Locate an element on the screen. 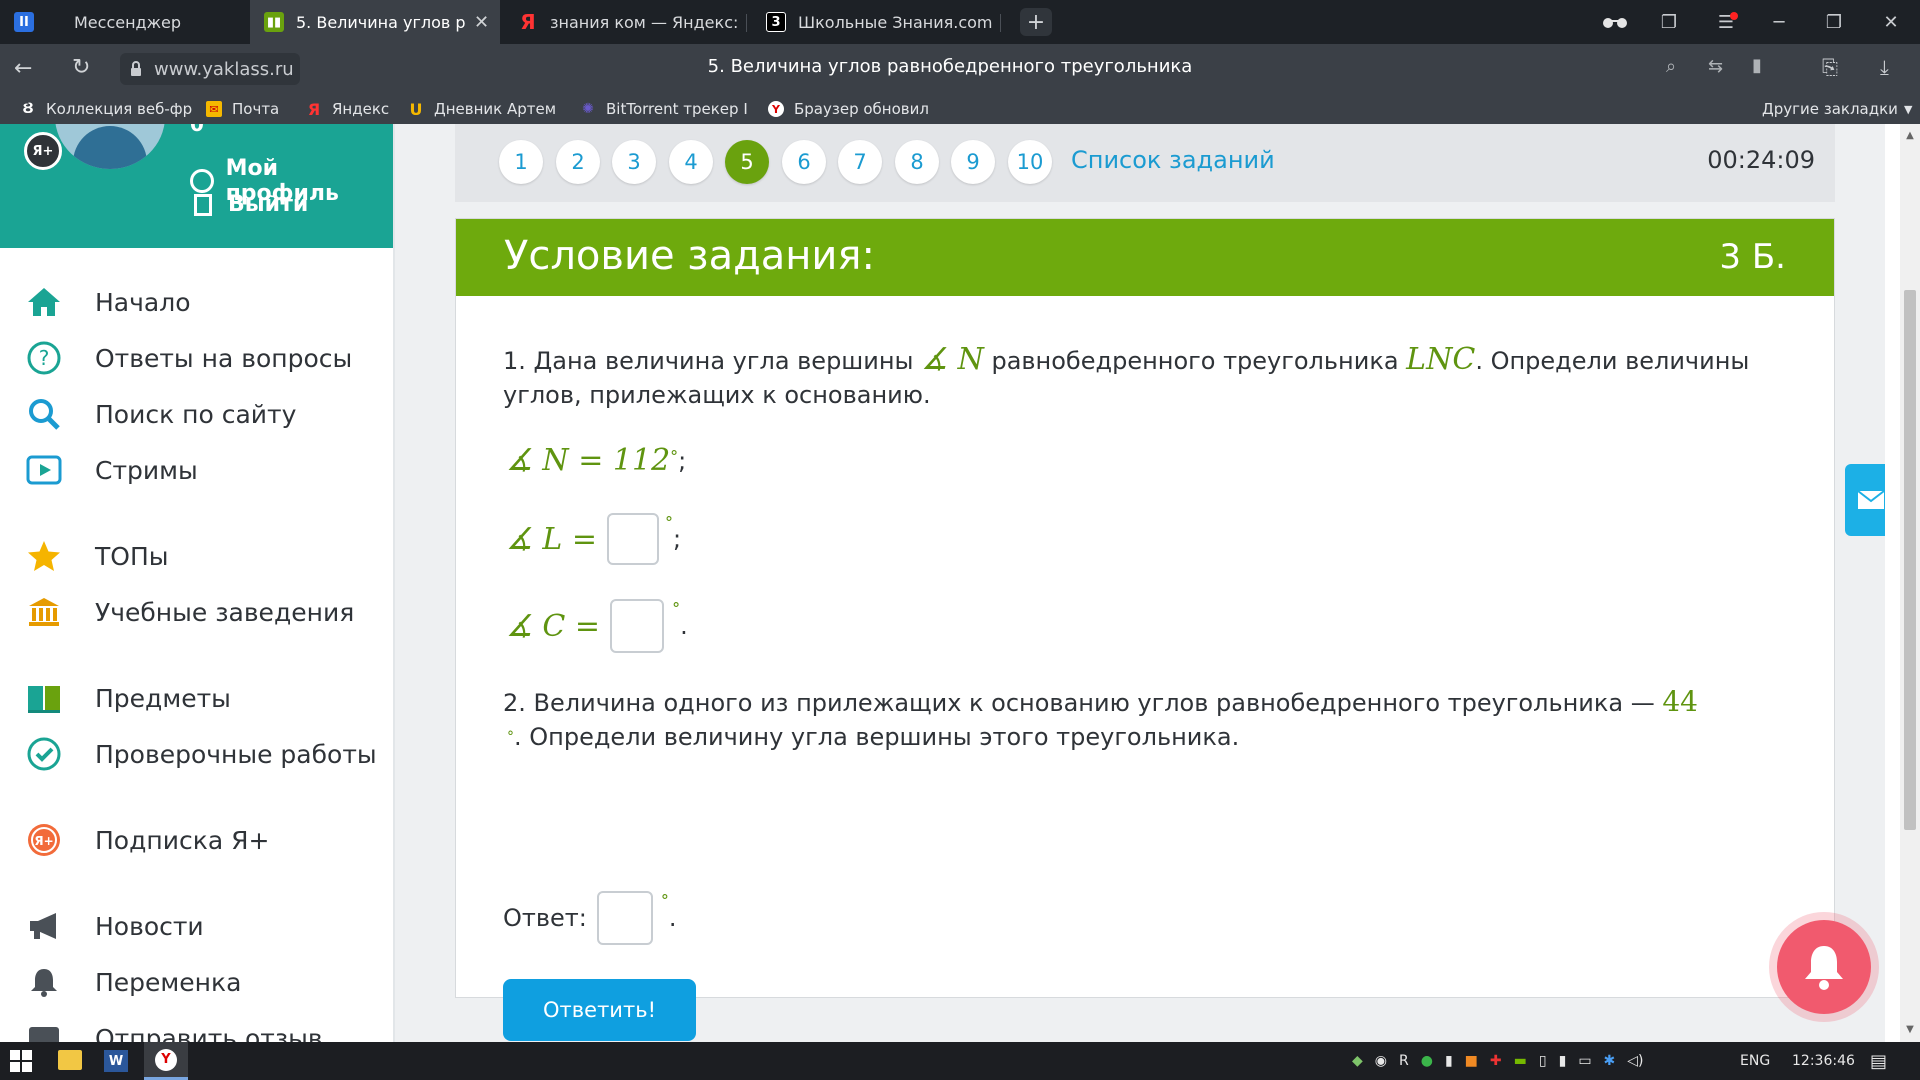  nav-break: Переменка is located at coordinates (133, 982).